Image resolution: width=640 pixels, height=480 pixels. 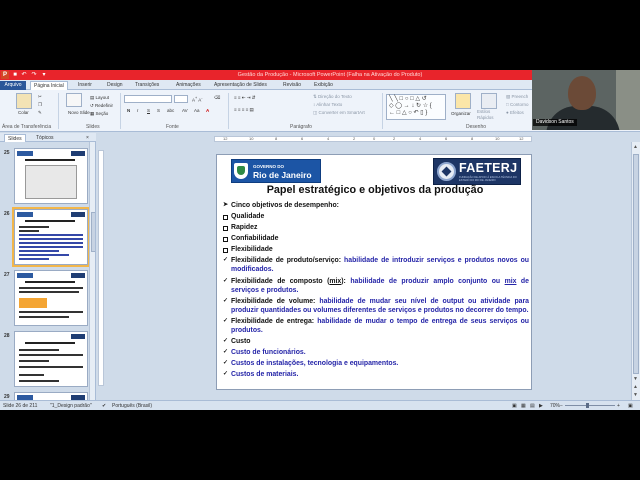 I want to click on list-item: ✓ Custo de funcionários., so click(x=264, y=352).